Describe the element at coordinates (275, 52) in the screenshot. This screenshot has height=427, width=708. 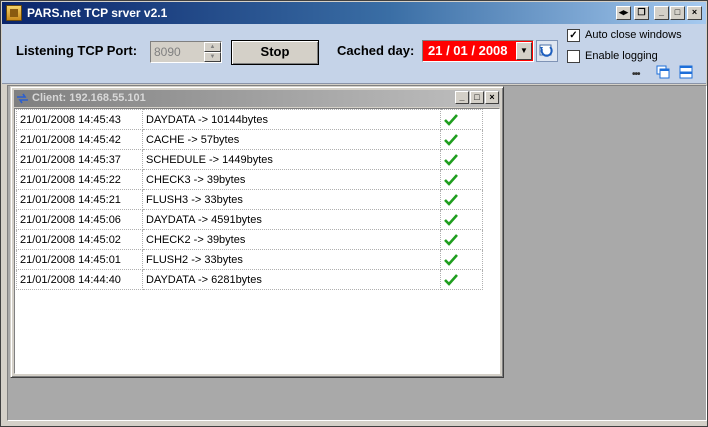
I see `stop-button: Stop` at that location.